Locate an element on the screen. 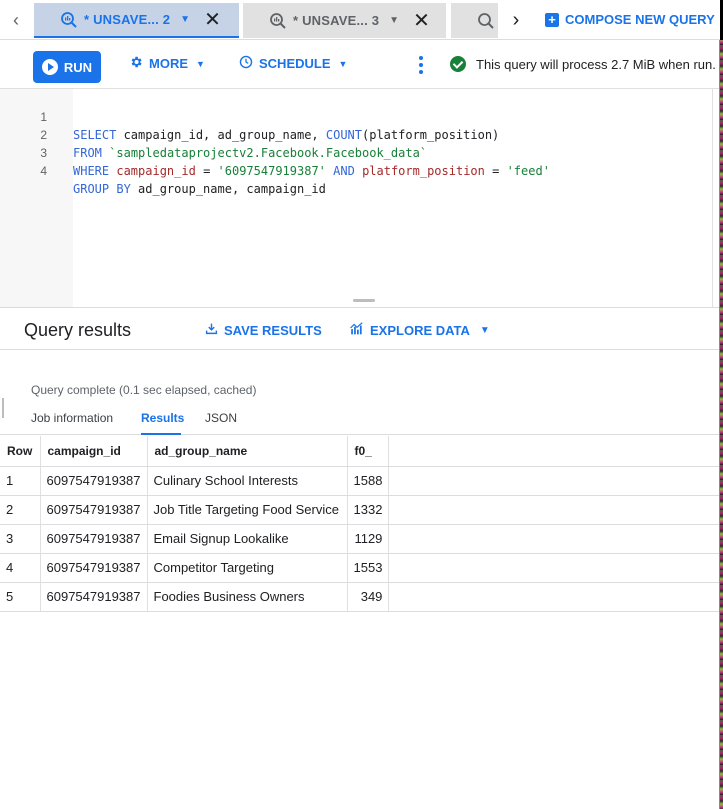  tab-job-information: Job information is located at coordinates (72, 418).